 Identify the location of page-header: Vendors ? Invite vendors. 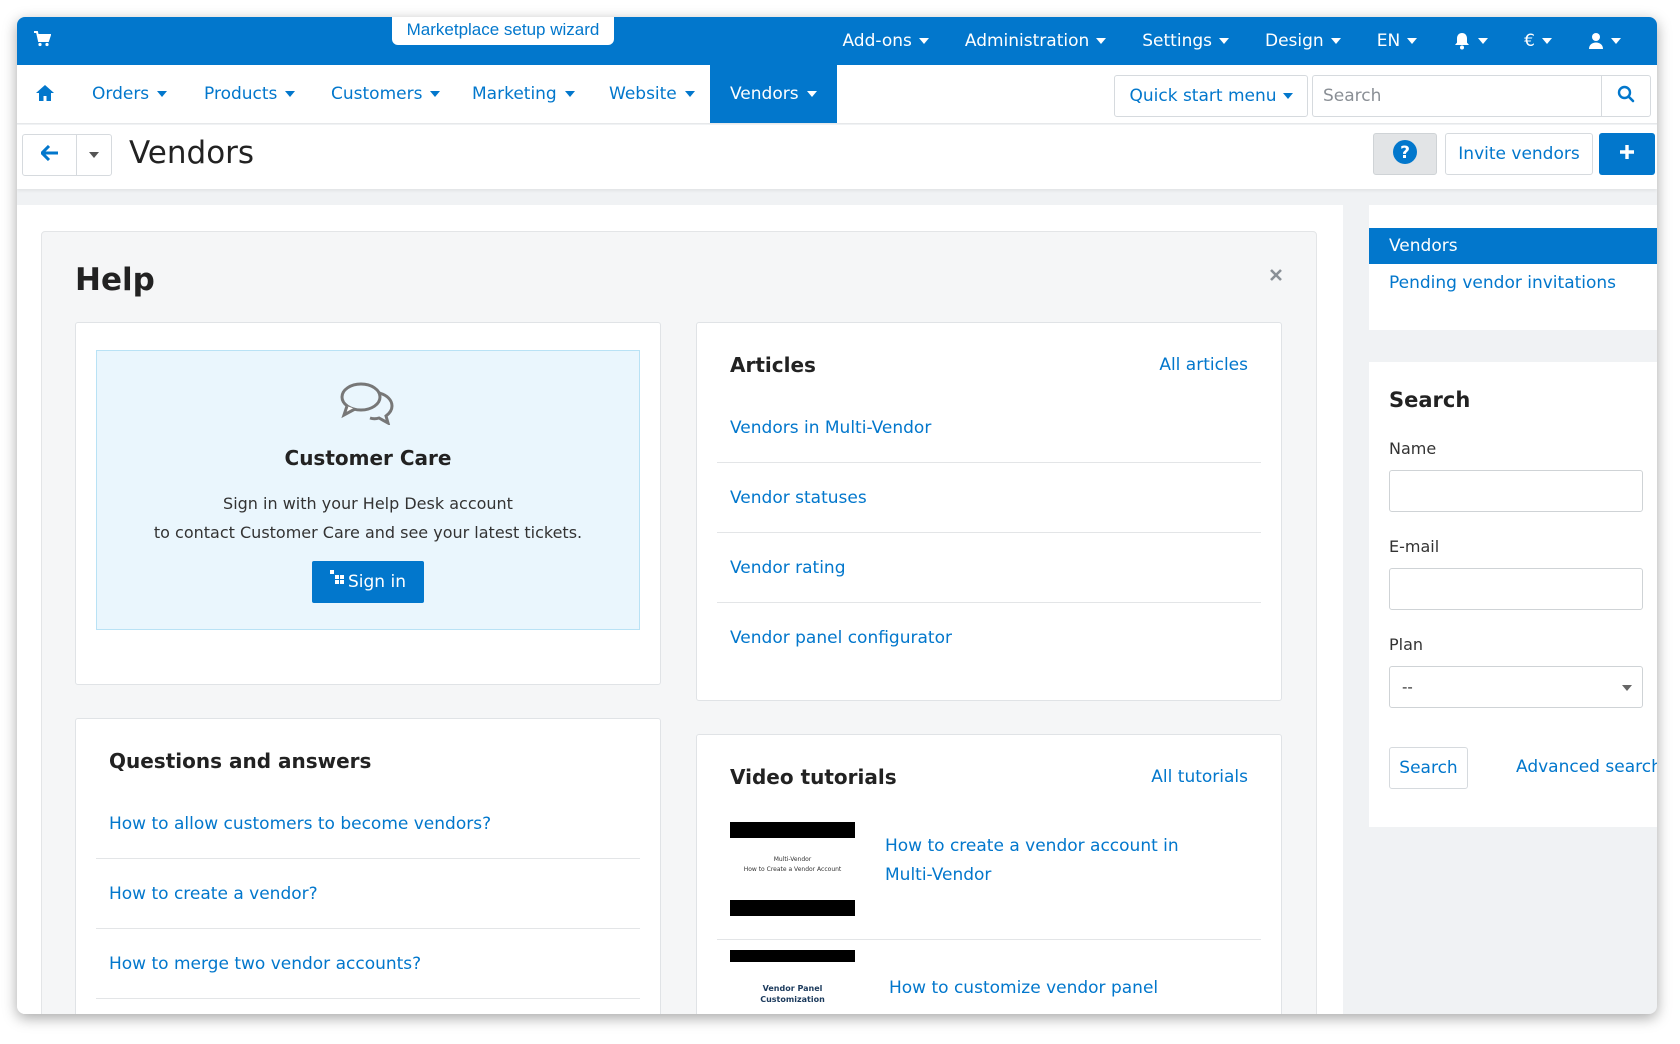
(837, 157).